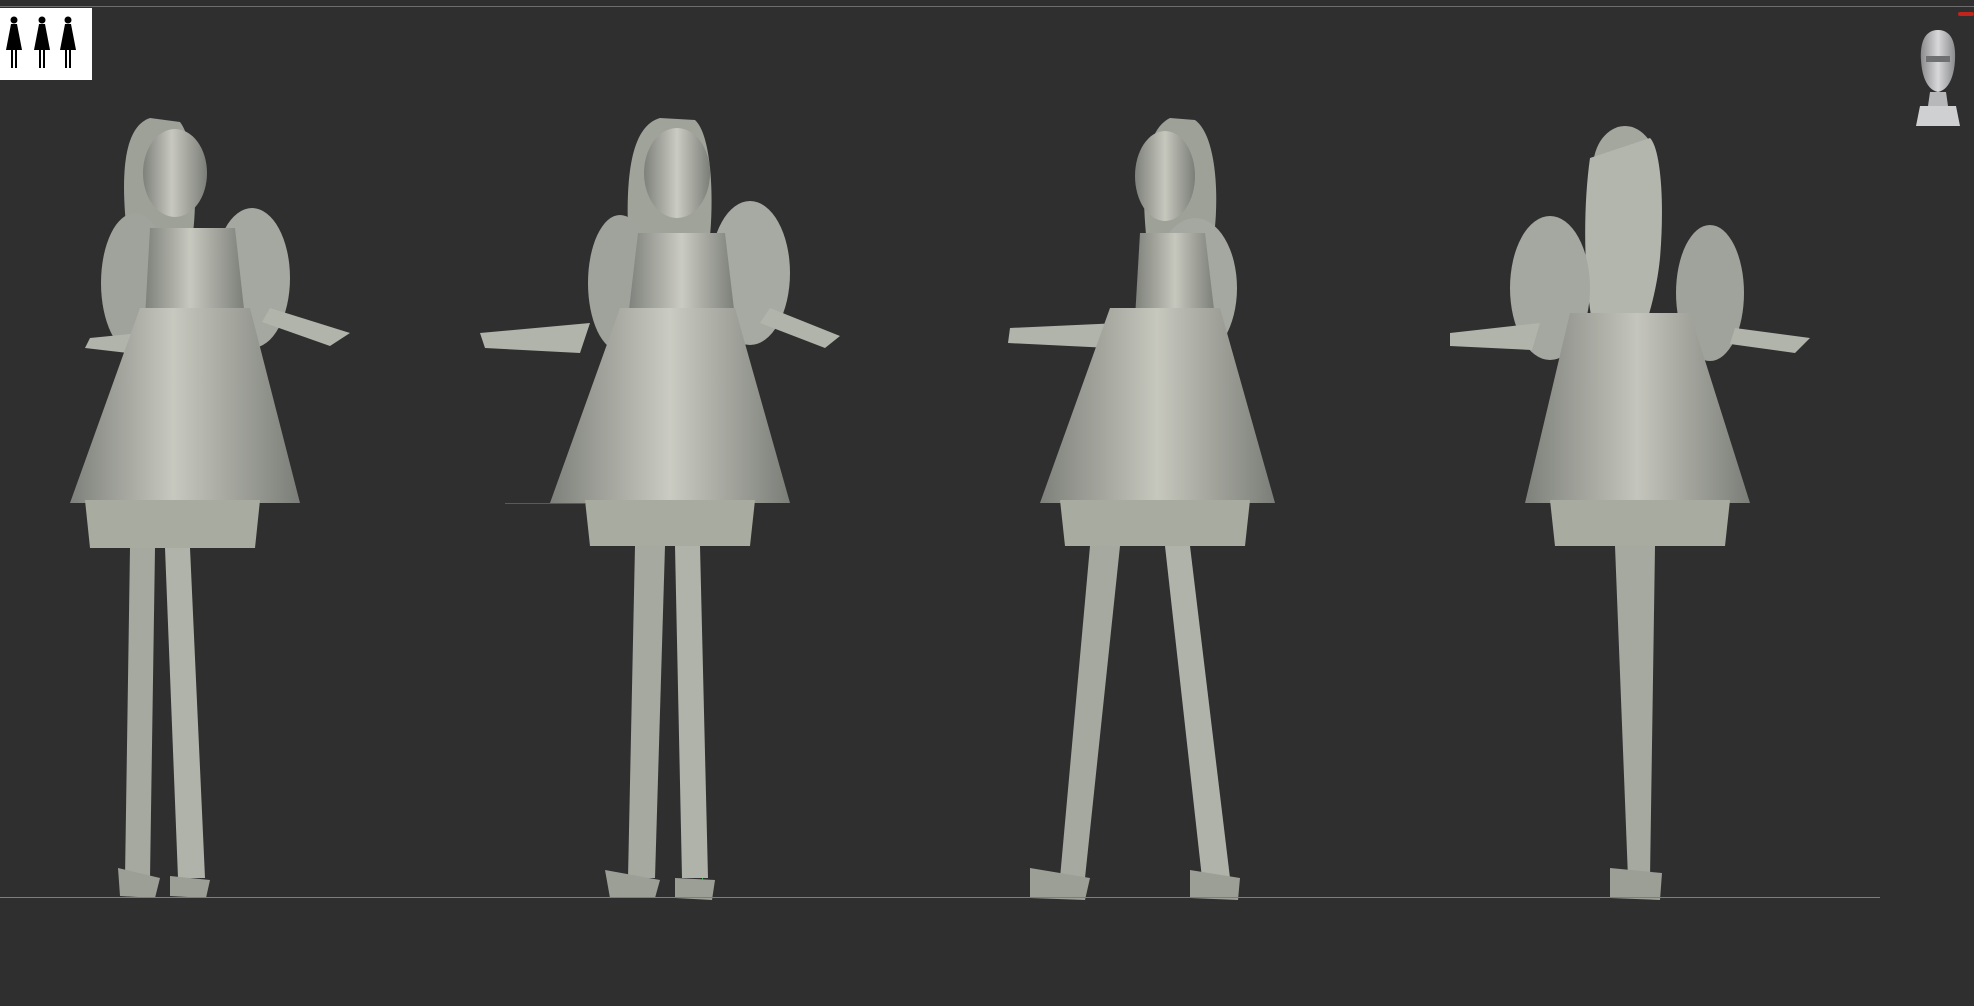  Describe the element at coordinates (940, 897) in the screenshot. I see `ground-plane-line` at that location.